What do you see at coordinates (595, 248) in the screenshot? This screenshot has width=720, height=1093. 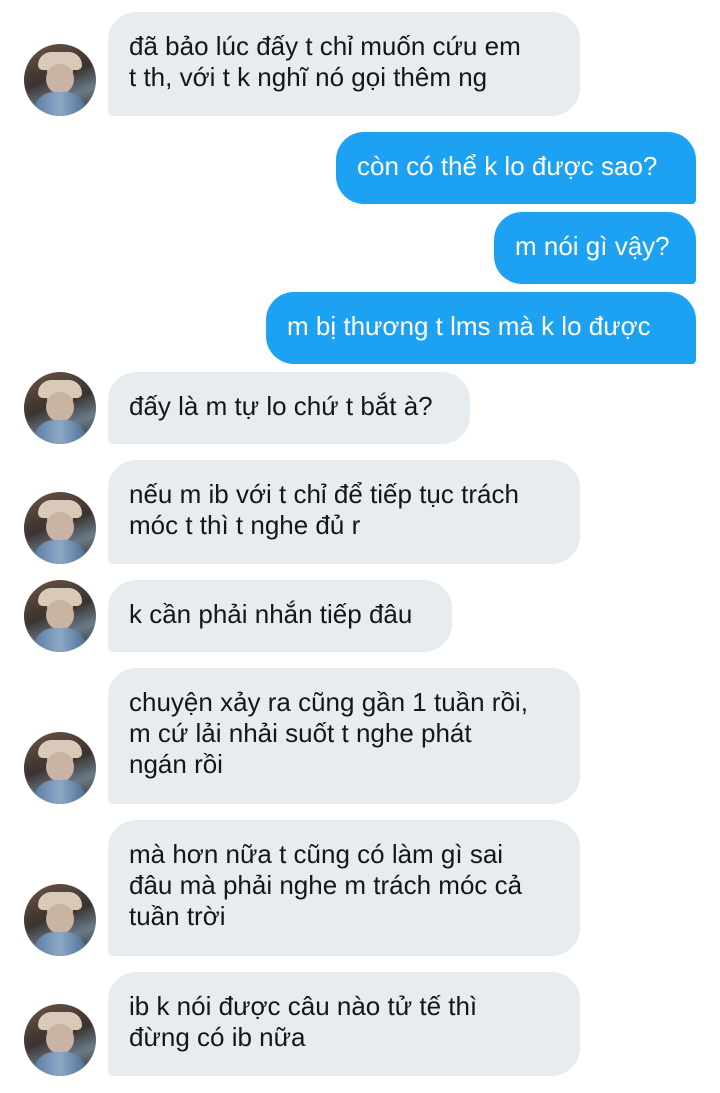 I see `outgoing-message-bubble: m nói gì vậy?` at bounding box center [595, 248].